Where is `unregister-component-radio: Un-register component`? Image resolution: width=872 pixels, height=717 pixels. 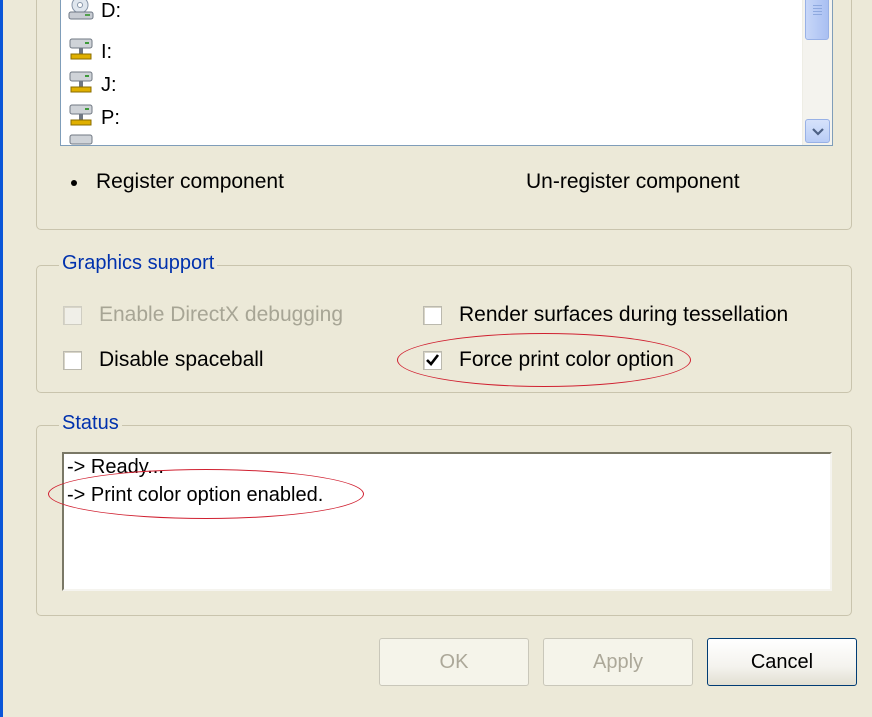 unregister-component-radio: Un-register component is located at coordinates (618, 182).